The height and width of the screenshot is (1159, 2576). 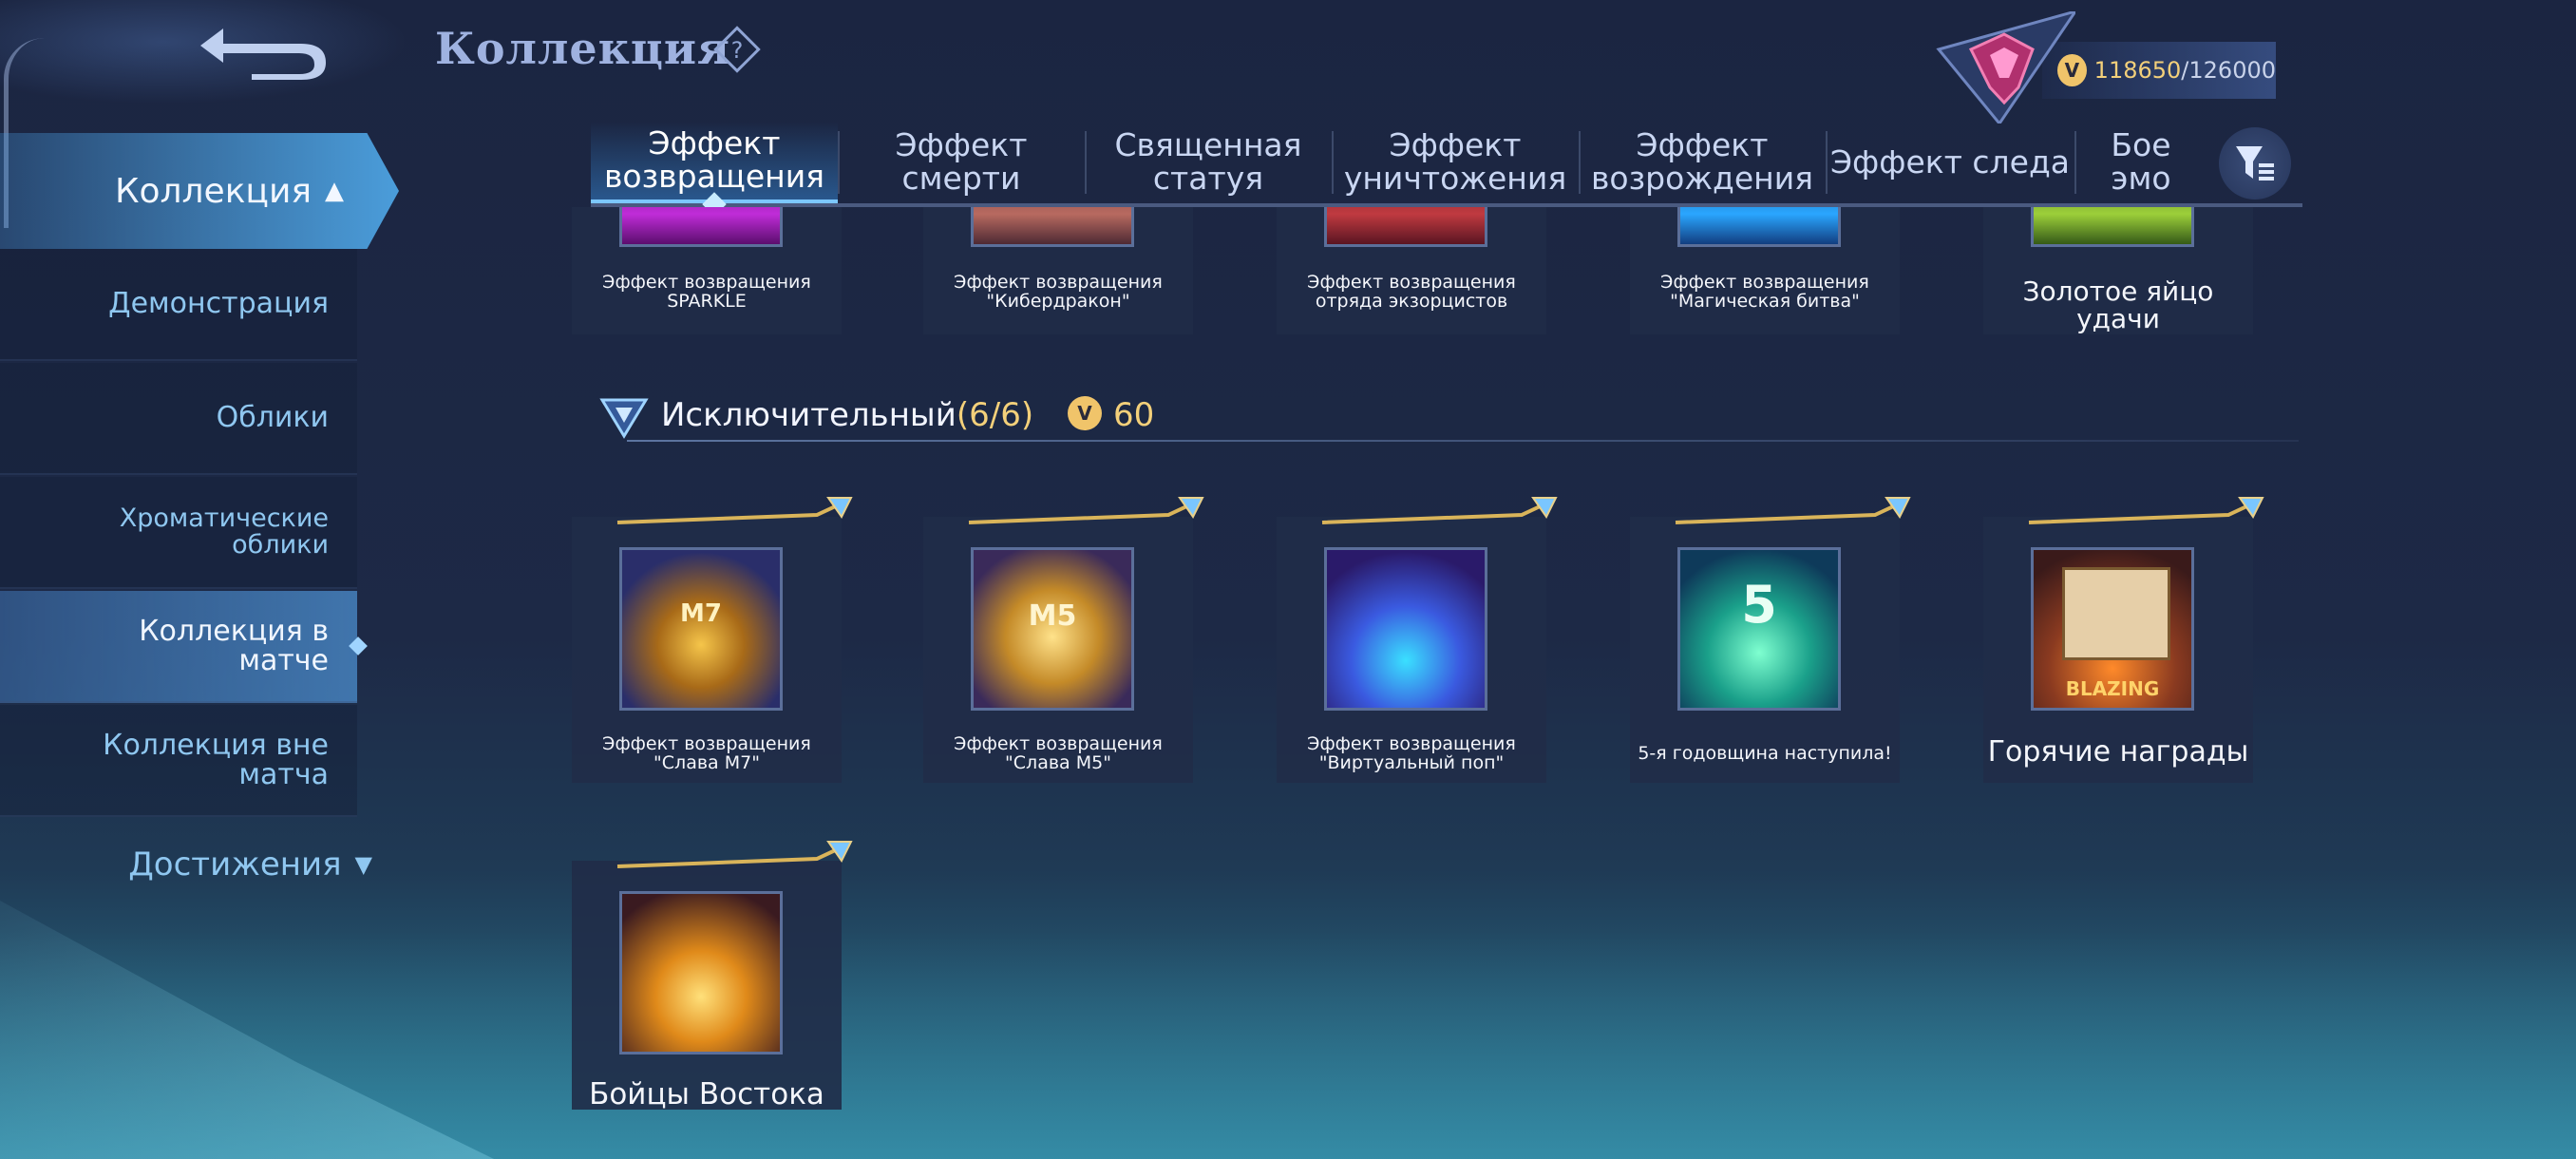 I want to click on collection-card-hot-rewards: BLAZING Горячие награды, so click(x=2123, y=640).